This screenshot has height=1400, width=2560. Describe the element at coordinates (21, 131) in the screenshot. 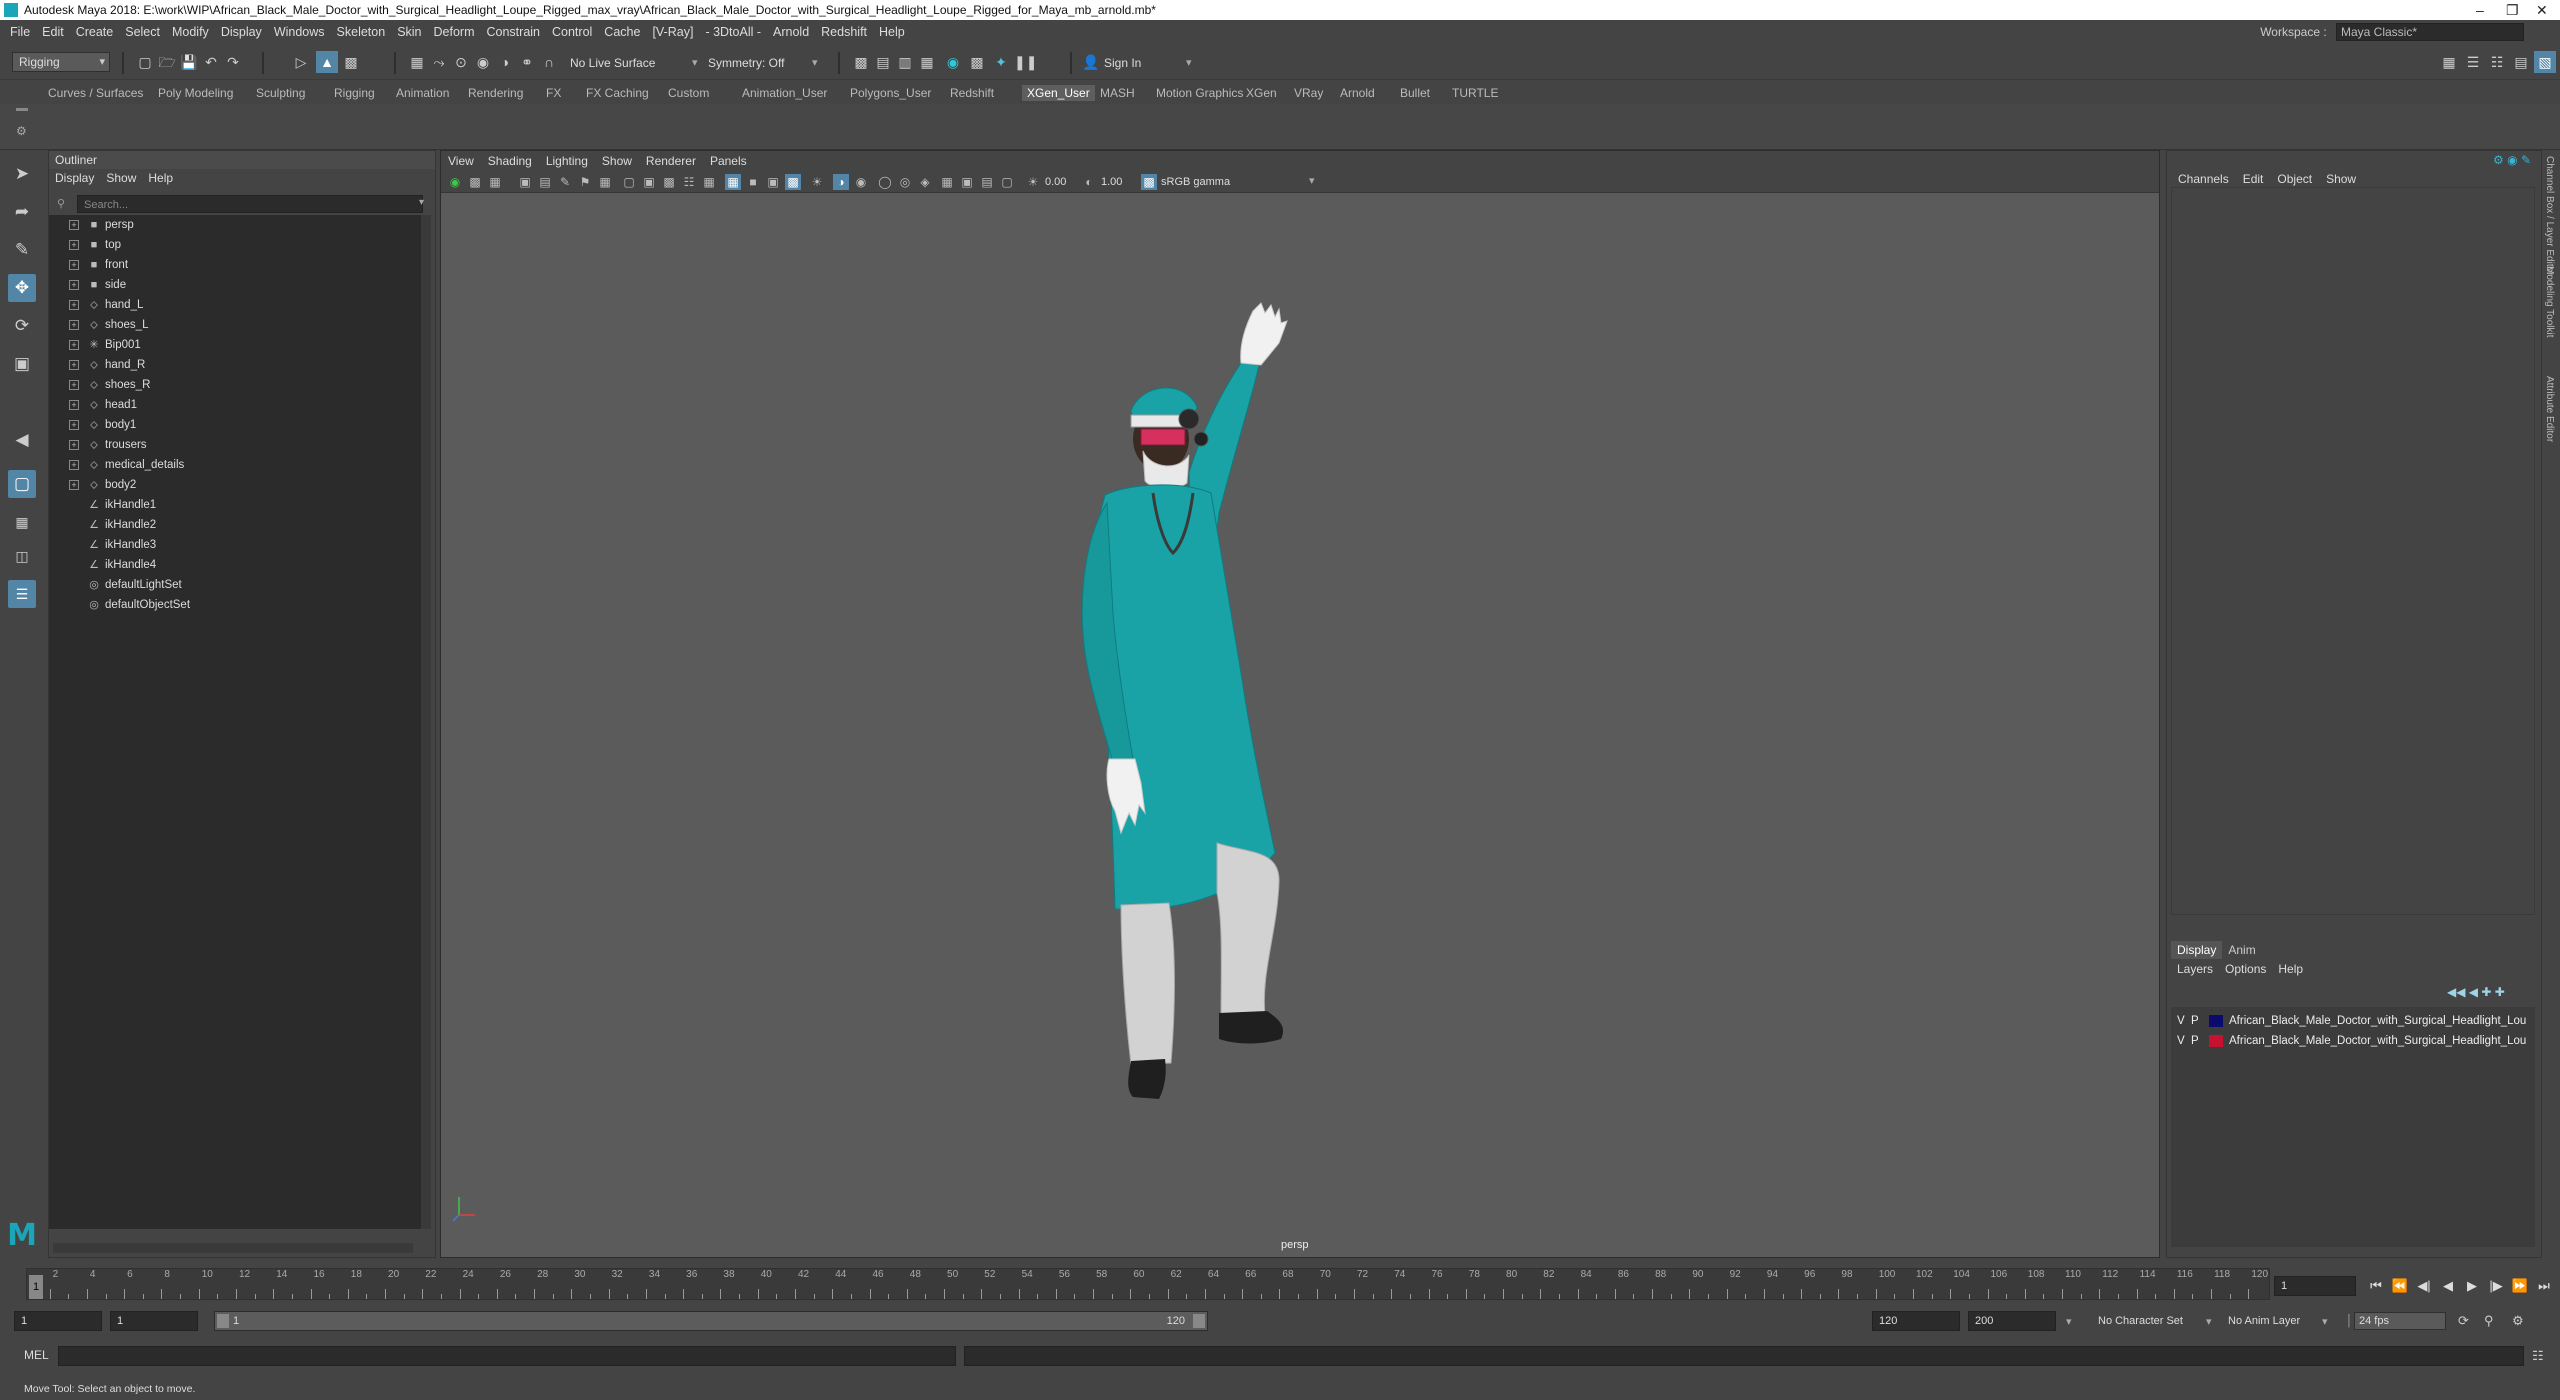

I see `shelf-settings-gear-icon: ⚙` at that location.